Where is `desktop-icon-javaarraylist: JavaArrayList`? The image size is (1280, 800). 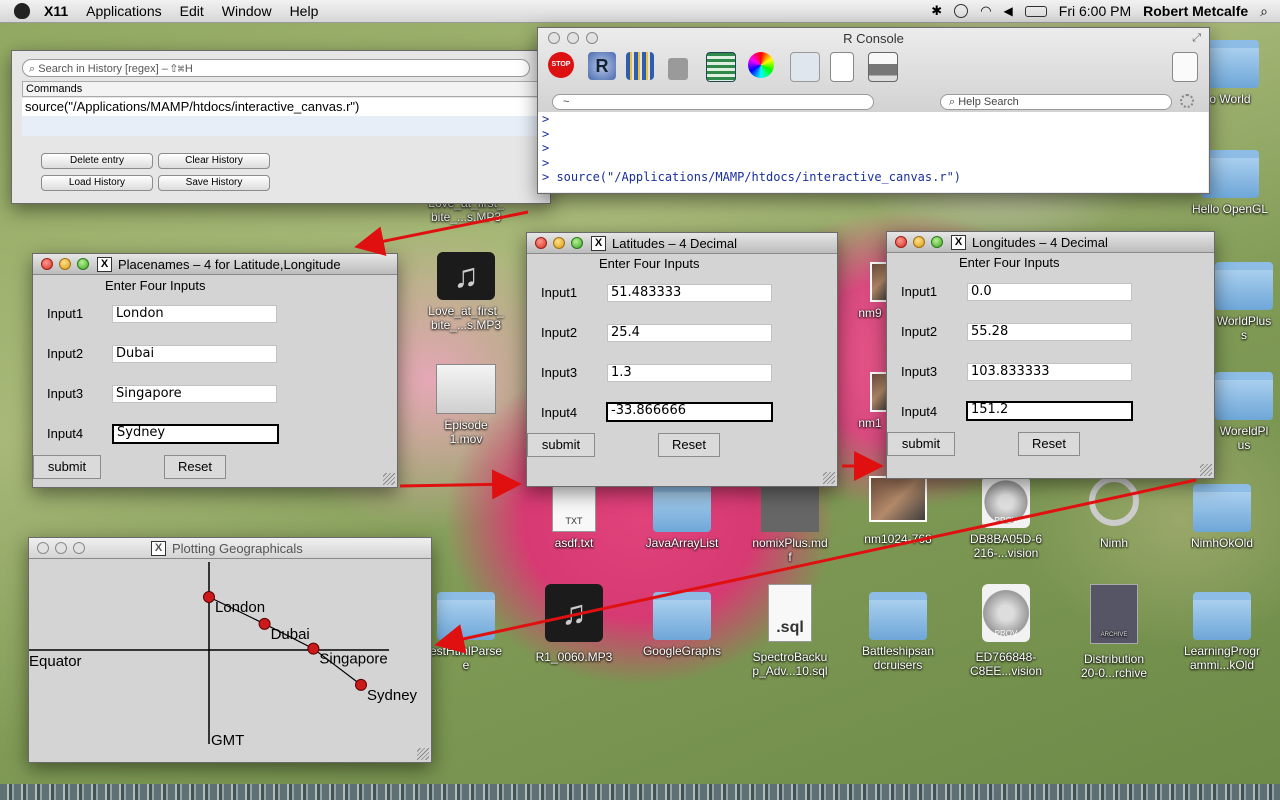
desktop-icon-javaarraylist: JavaArrayList is located at coordinates (682, 517).